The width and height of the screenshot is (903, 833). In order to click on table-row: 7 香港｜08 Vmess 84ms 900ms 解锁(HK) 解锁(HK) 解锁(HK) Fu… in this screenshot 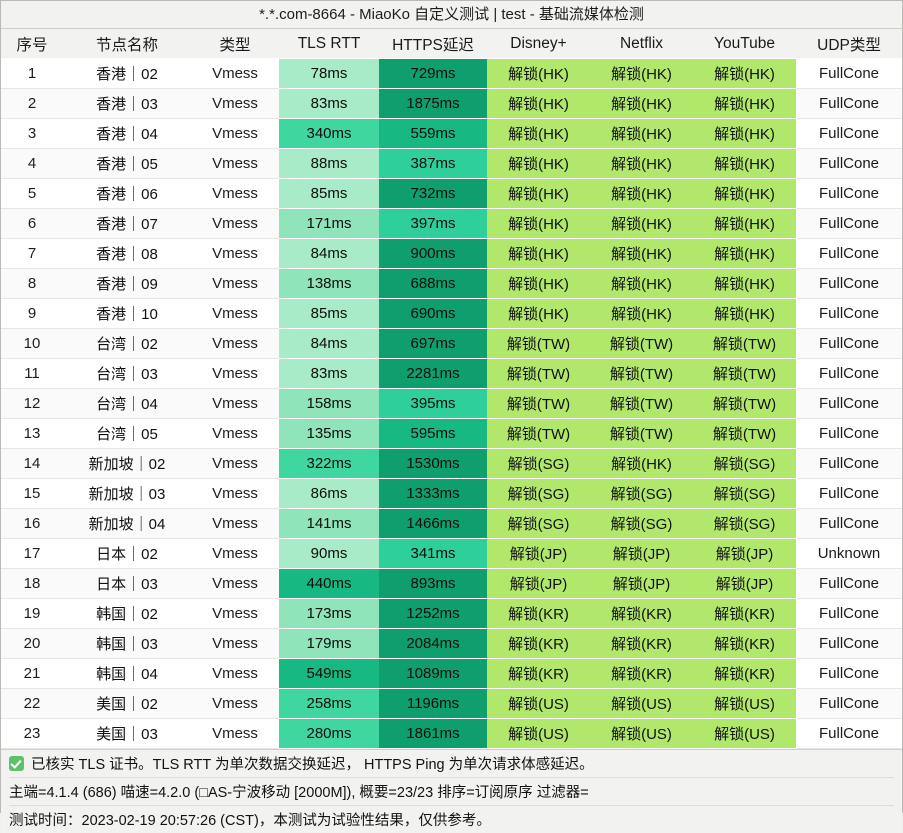, I will do `click(451, 253)`.